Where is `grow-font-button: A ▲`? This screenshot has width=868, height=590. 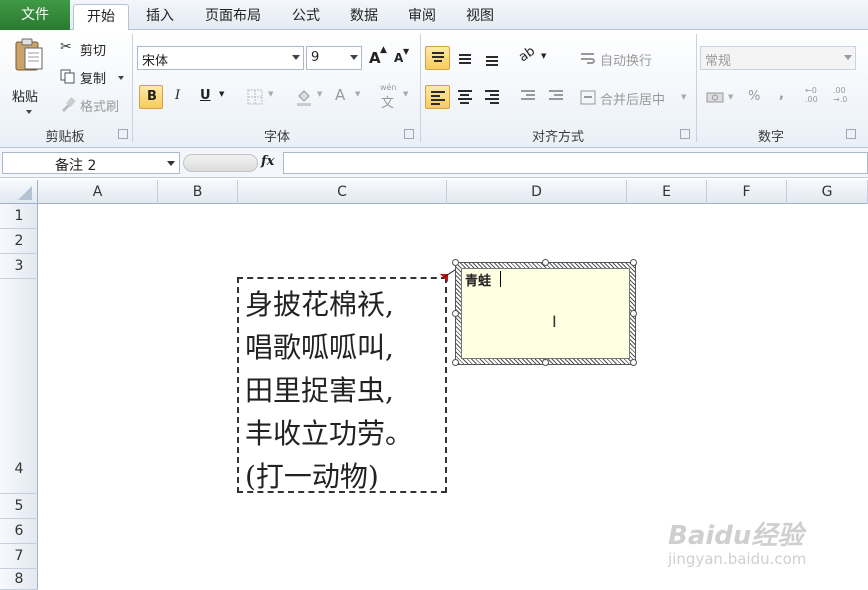
grow-font-button: A ▲ is located at coordinates (376, 57).